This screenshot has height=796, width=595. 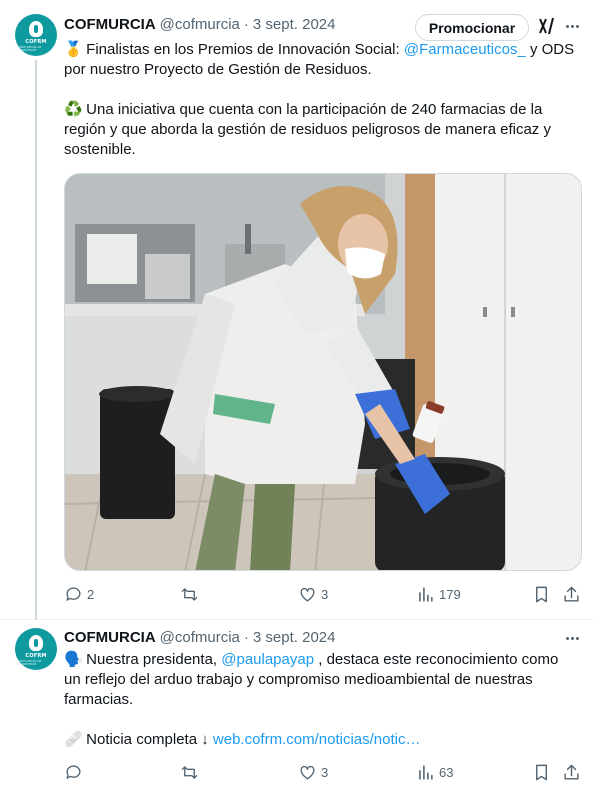 I want to click on views-button: 179, so click(x=438, y=594).